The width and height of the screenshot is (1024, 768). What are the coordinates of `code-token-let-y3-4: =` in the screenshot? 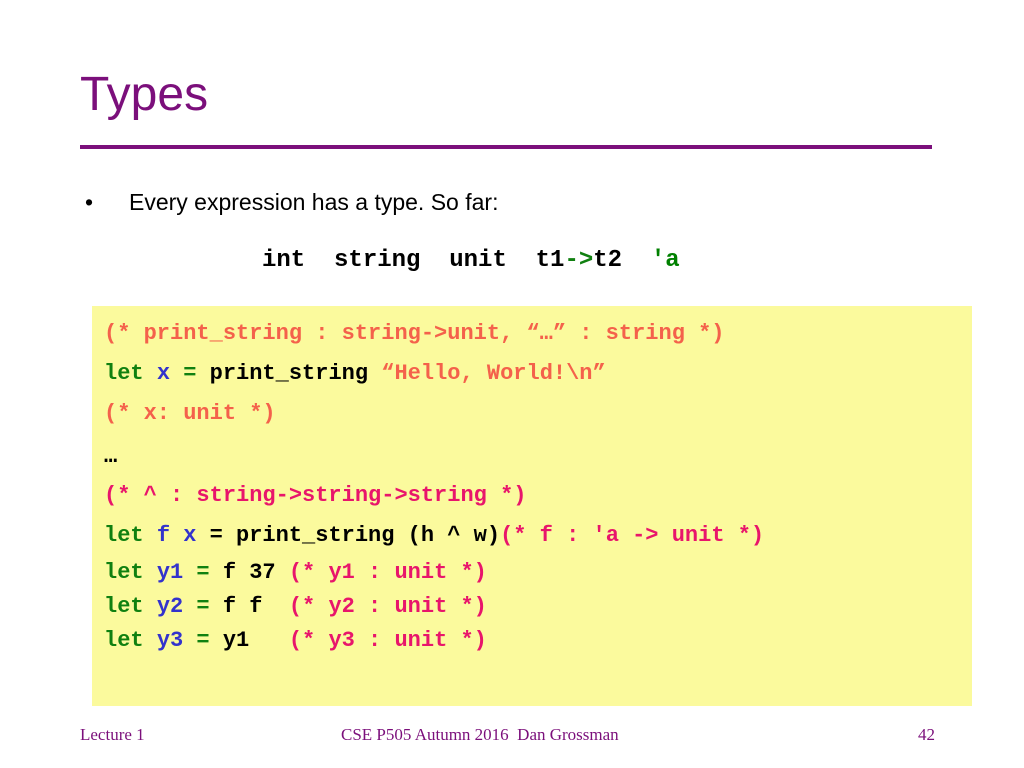 It's located at (203, 640).